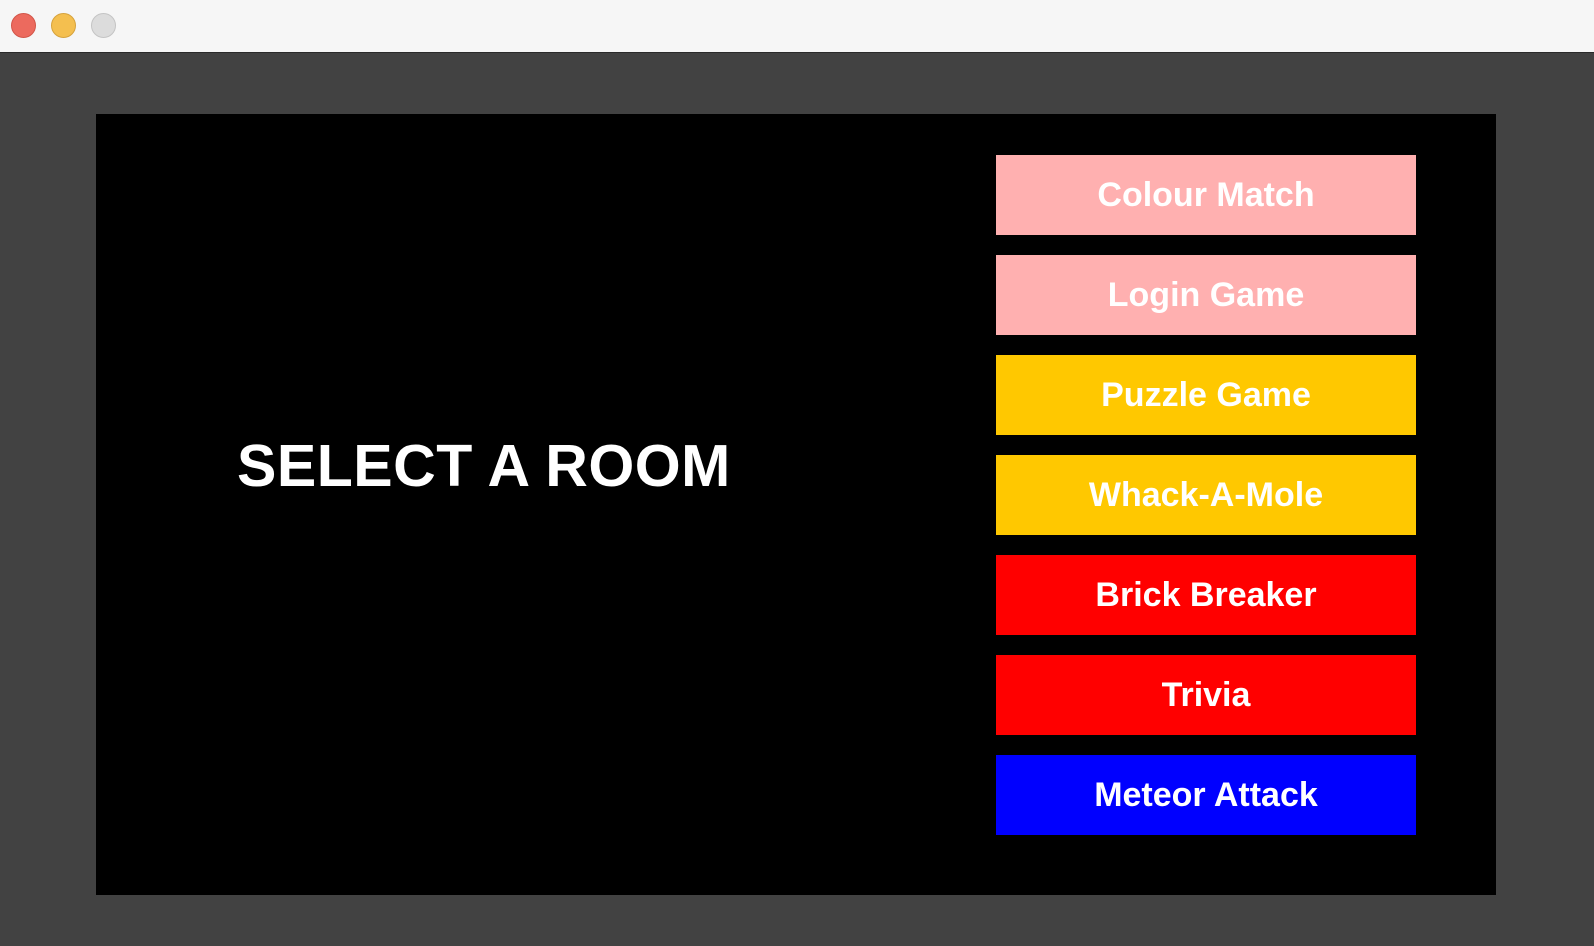  I want to click on close-window-icon, so click(23, 25).